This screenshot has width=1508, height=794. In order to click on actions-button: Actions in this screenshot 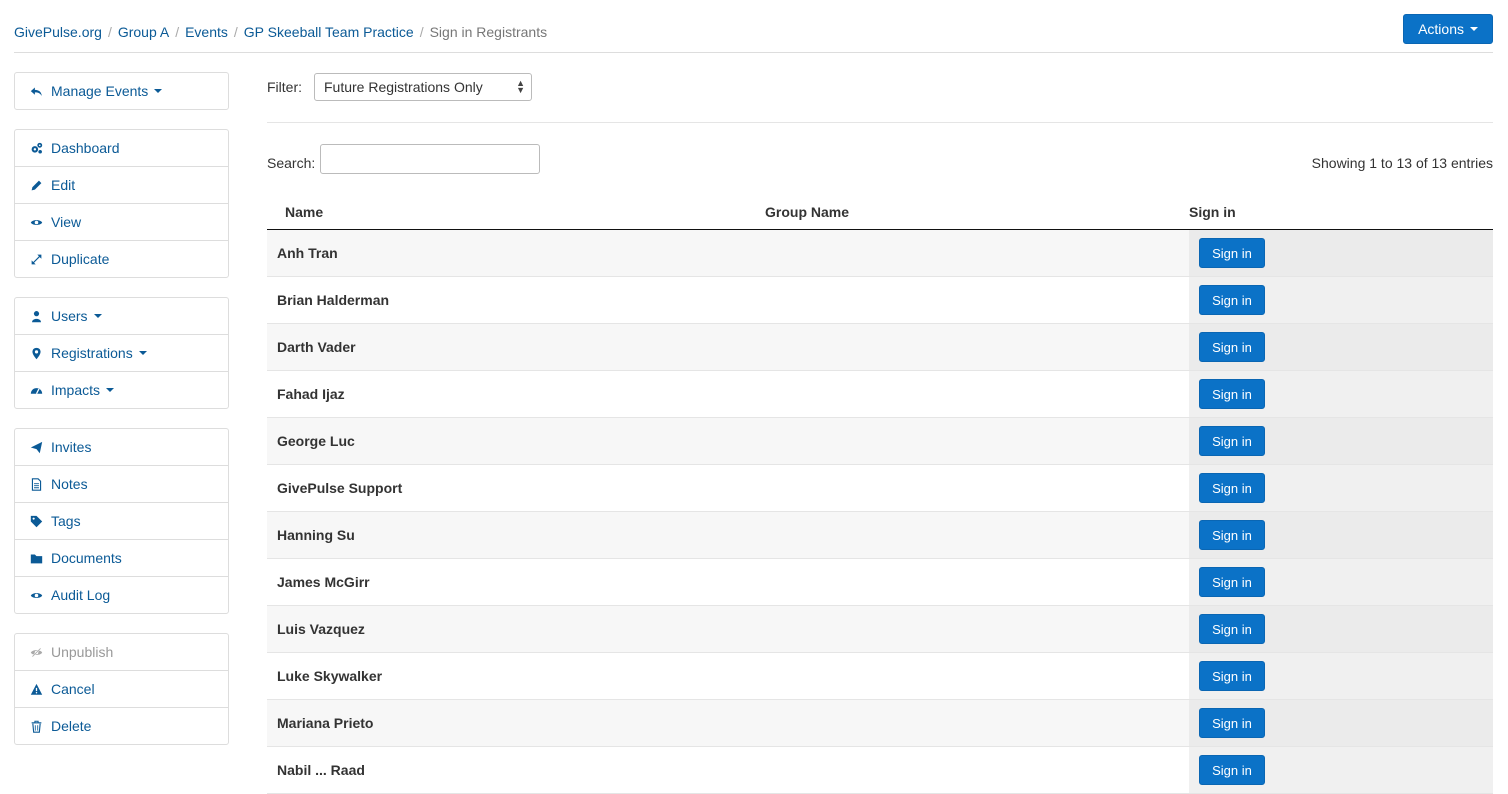, I will do `click(1448, 29)`.